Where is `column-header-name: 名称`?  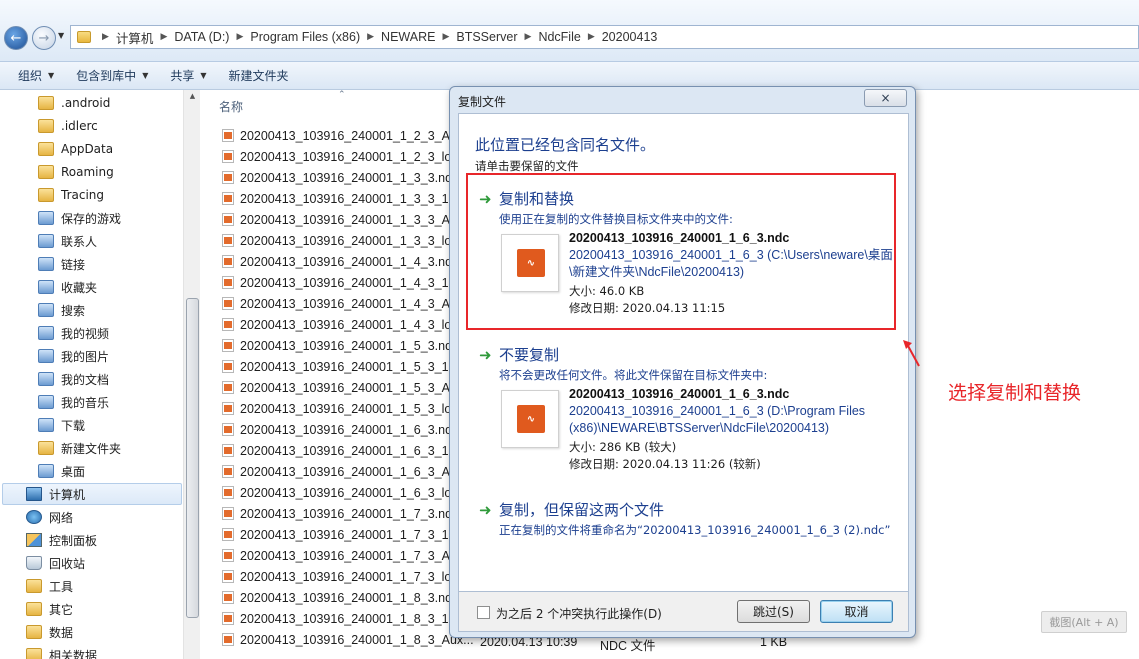
column-header-name: 名称 is located at coordinates (231, 106).